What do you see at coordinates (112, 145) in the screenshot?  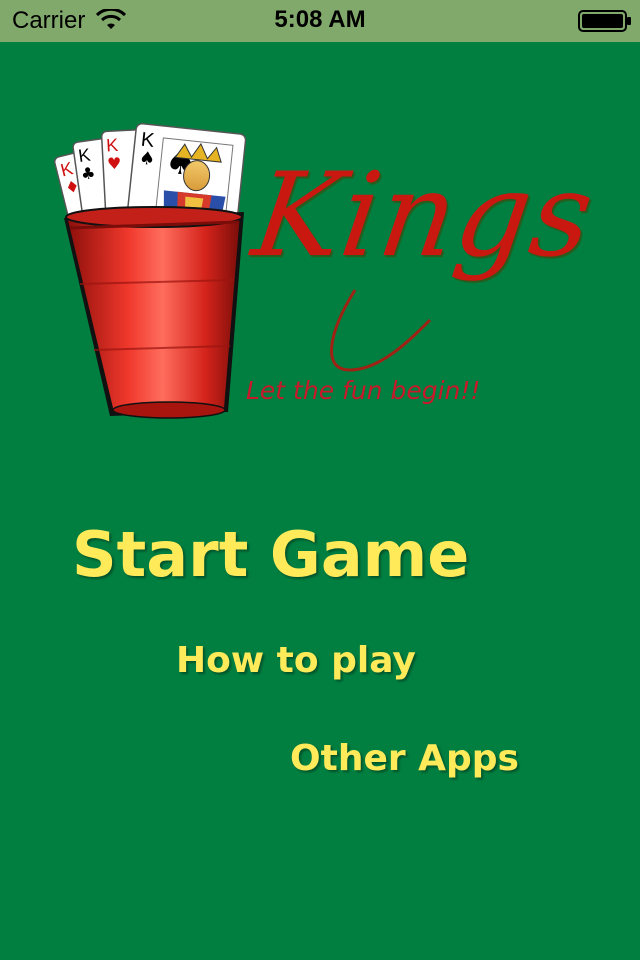 I see `card-rank: K` at bounding box center [112, 145].